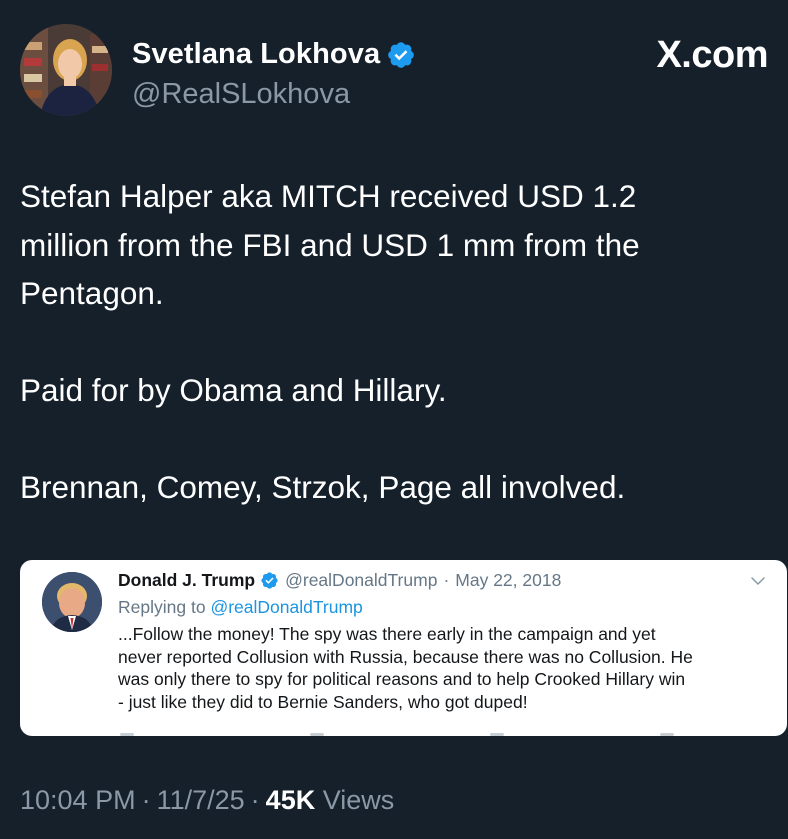 This screenshot has width=788, height=839. I want to click on replying-to-handle: @realDonaldTrump, so click(286, 607).